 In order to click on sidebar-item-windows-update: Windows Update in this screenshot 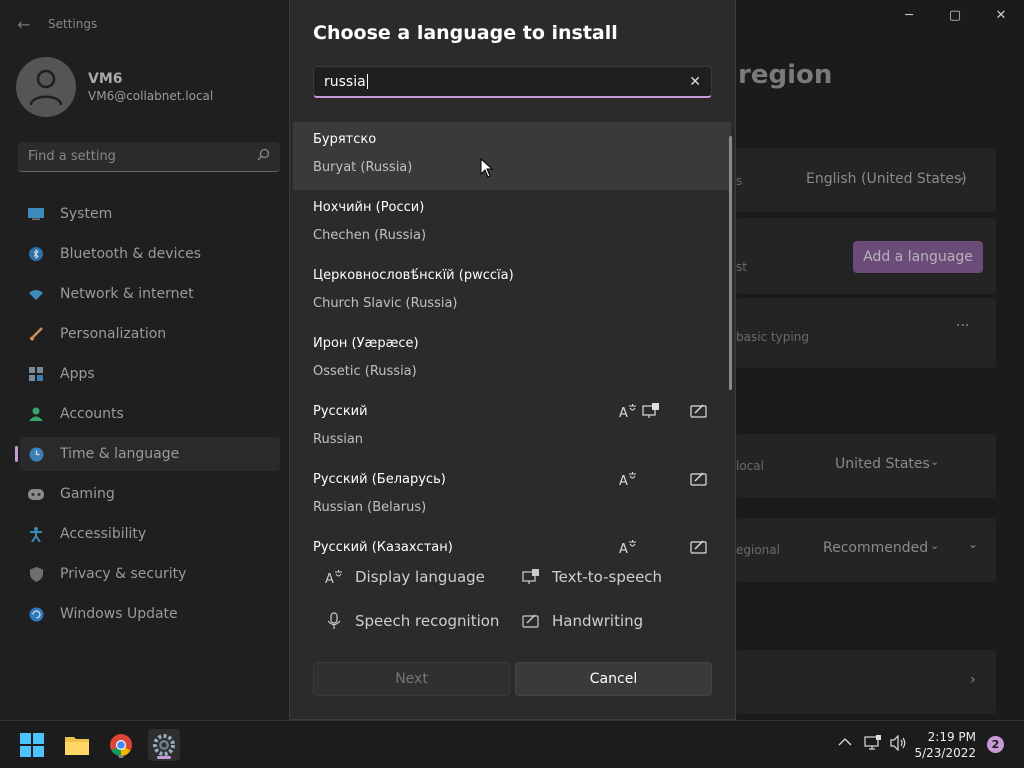, I will do `click(150, 614)`.